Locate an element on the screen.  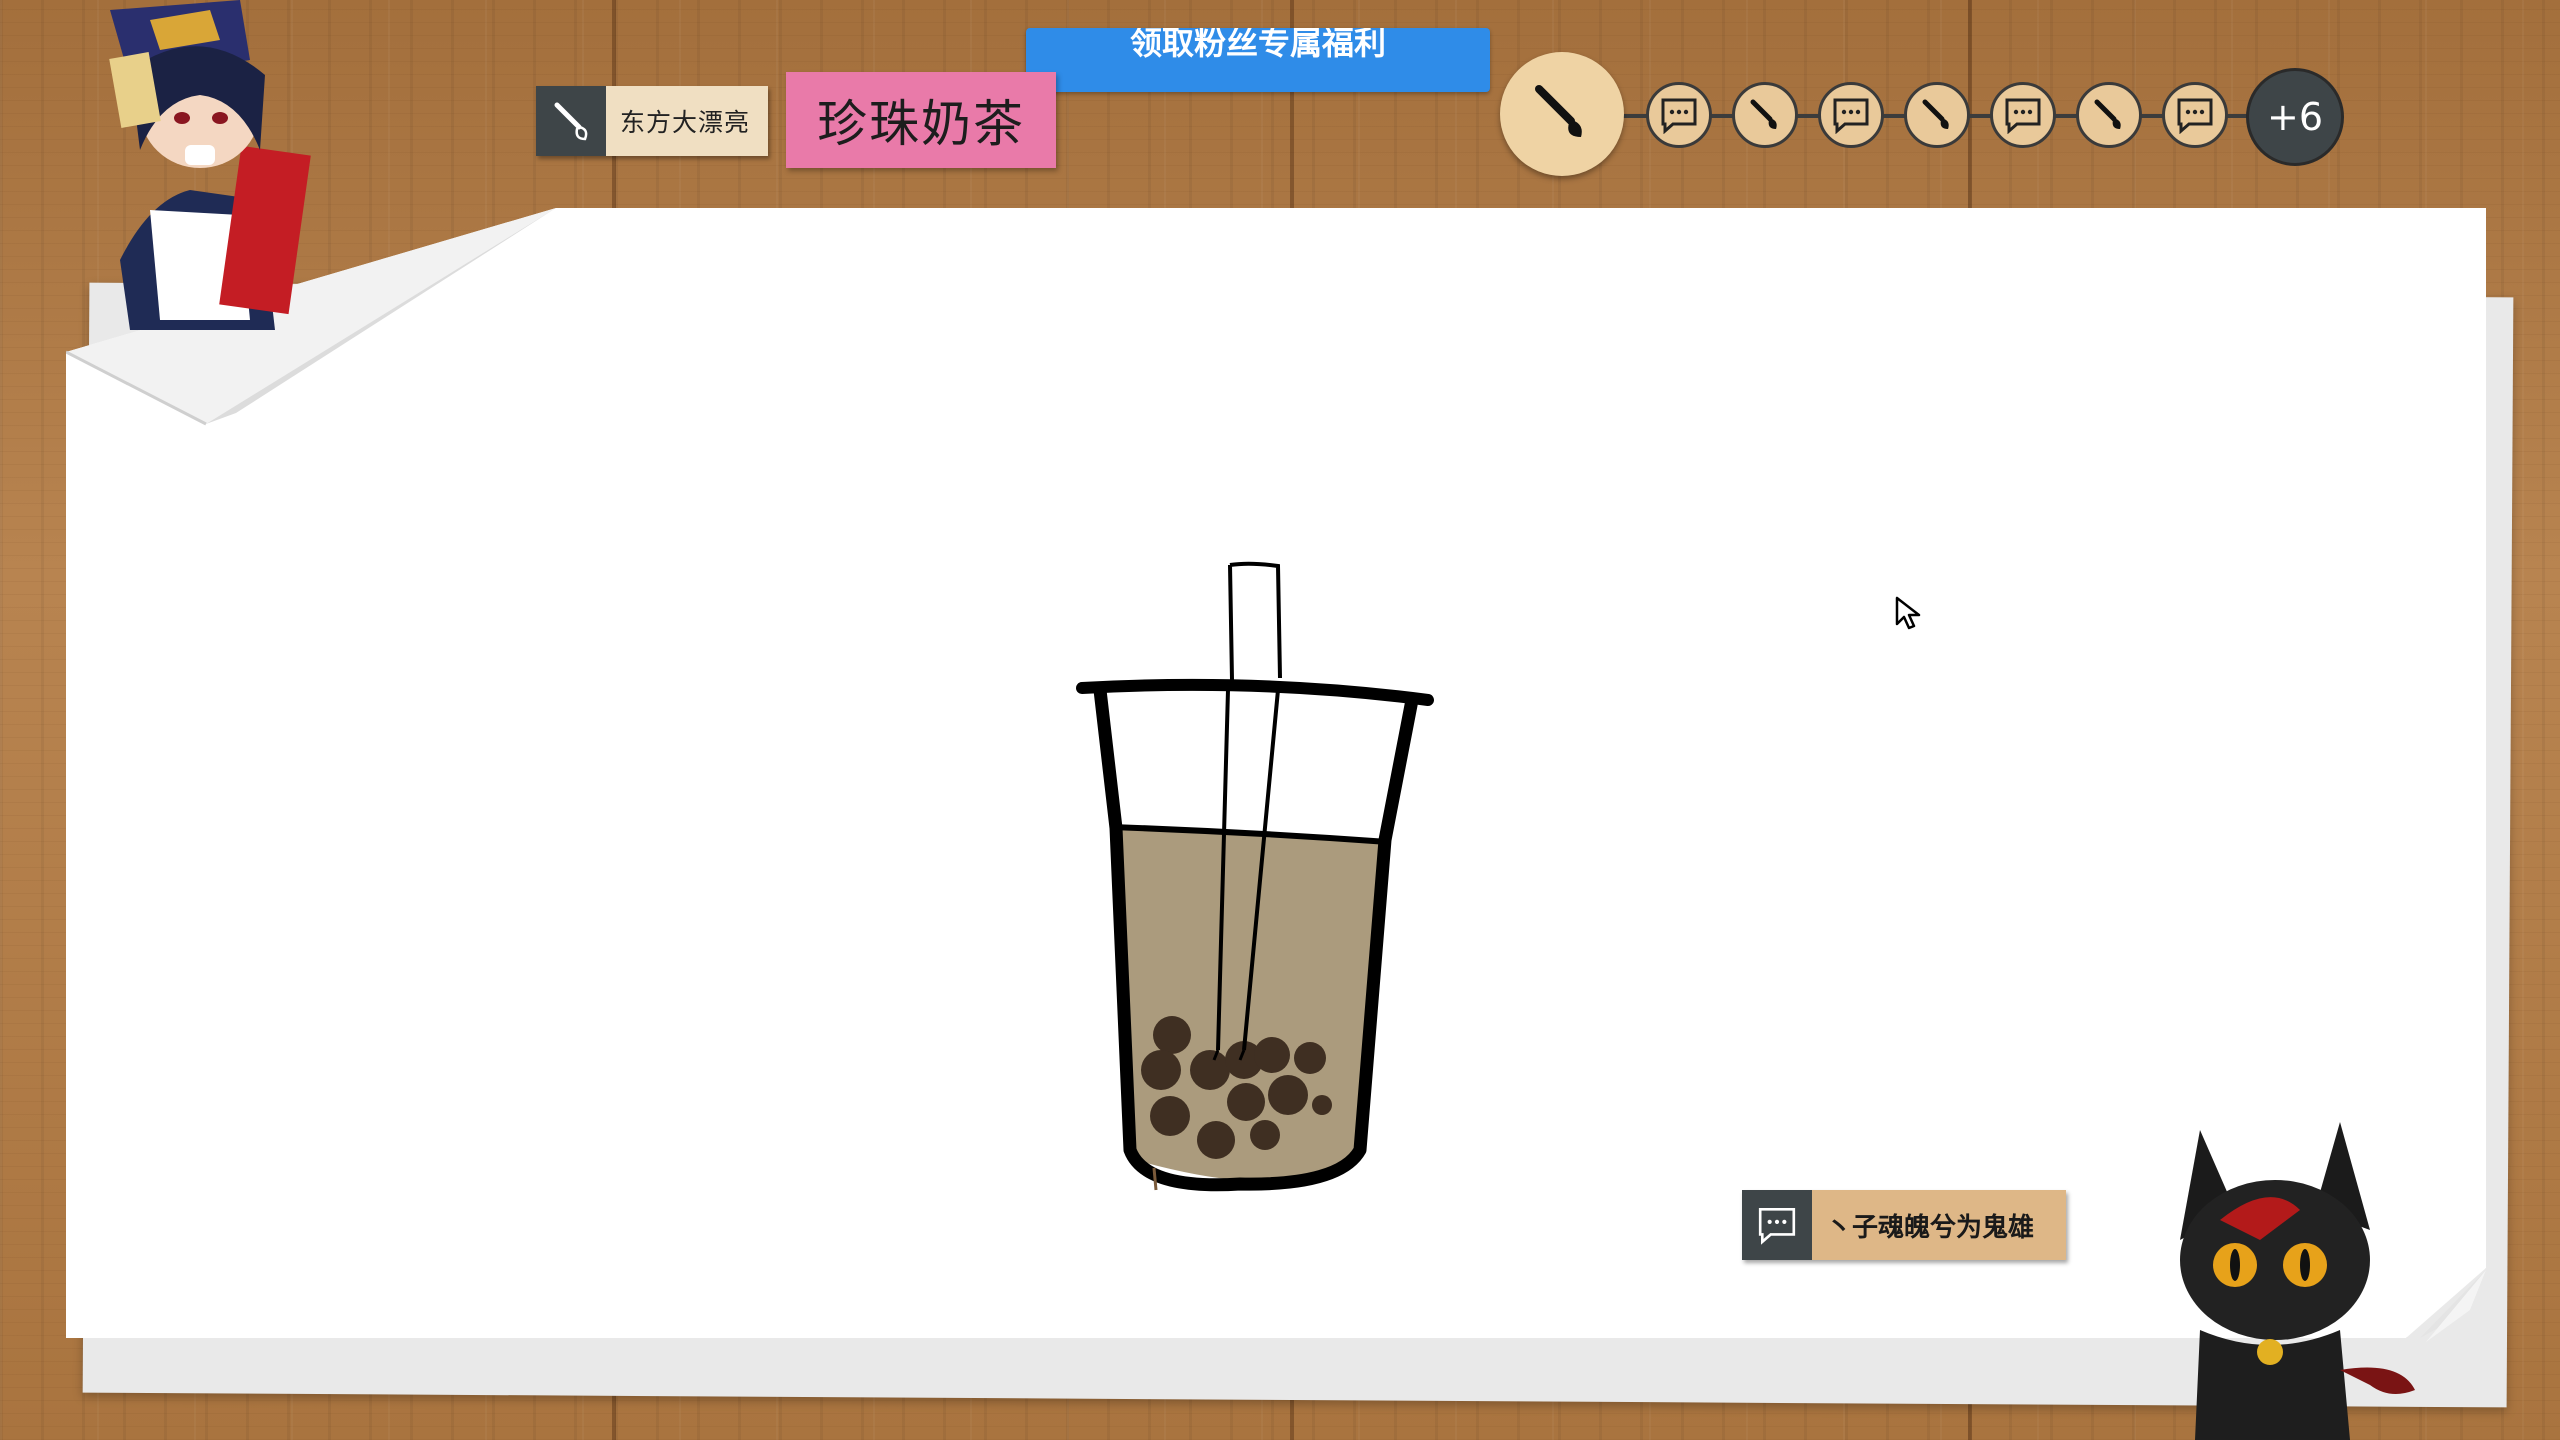
judge-character-avatar is located at coordinates (210, 165).